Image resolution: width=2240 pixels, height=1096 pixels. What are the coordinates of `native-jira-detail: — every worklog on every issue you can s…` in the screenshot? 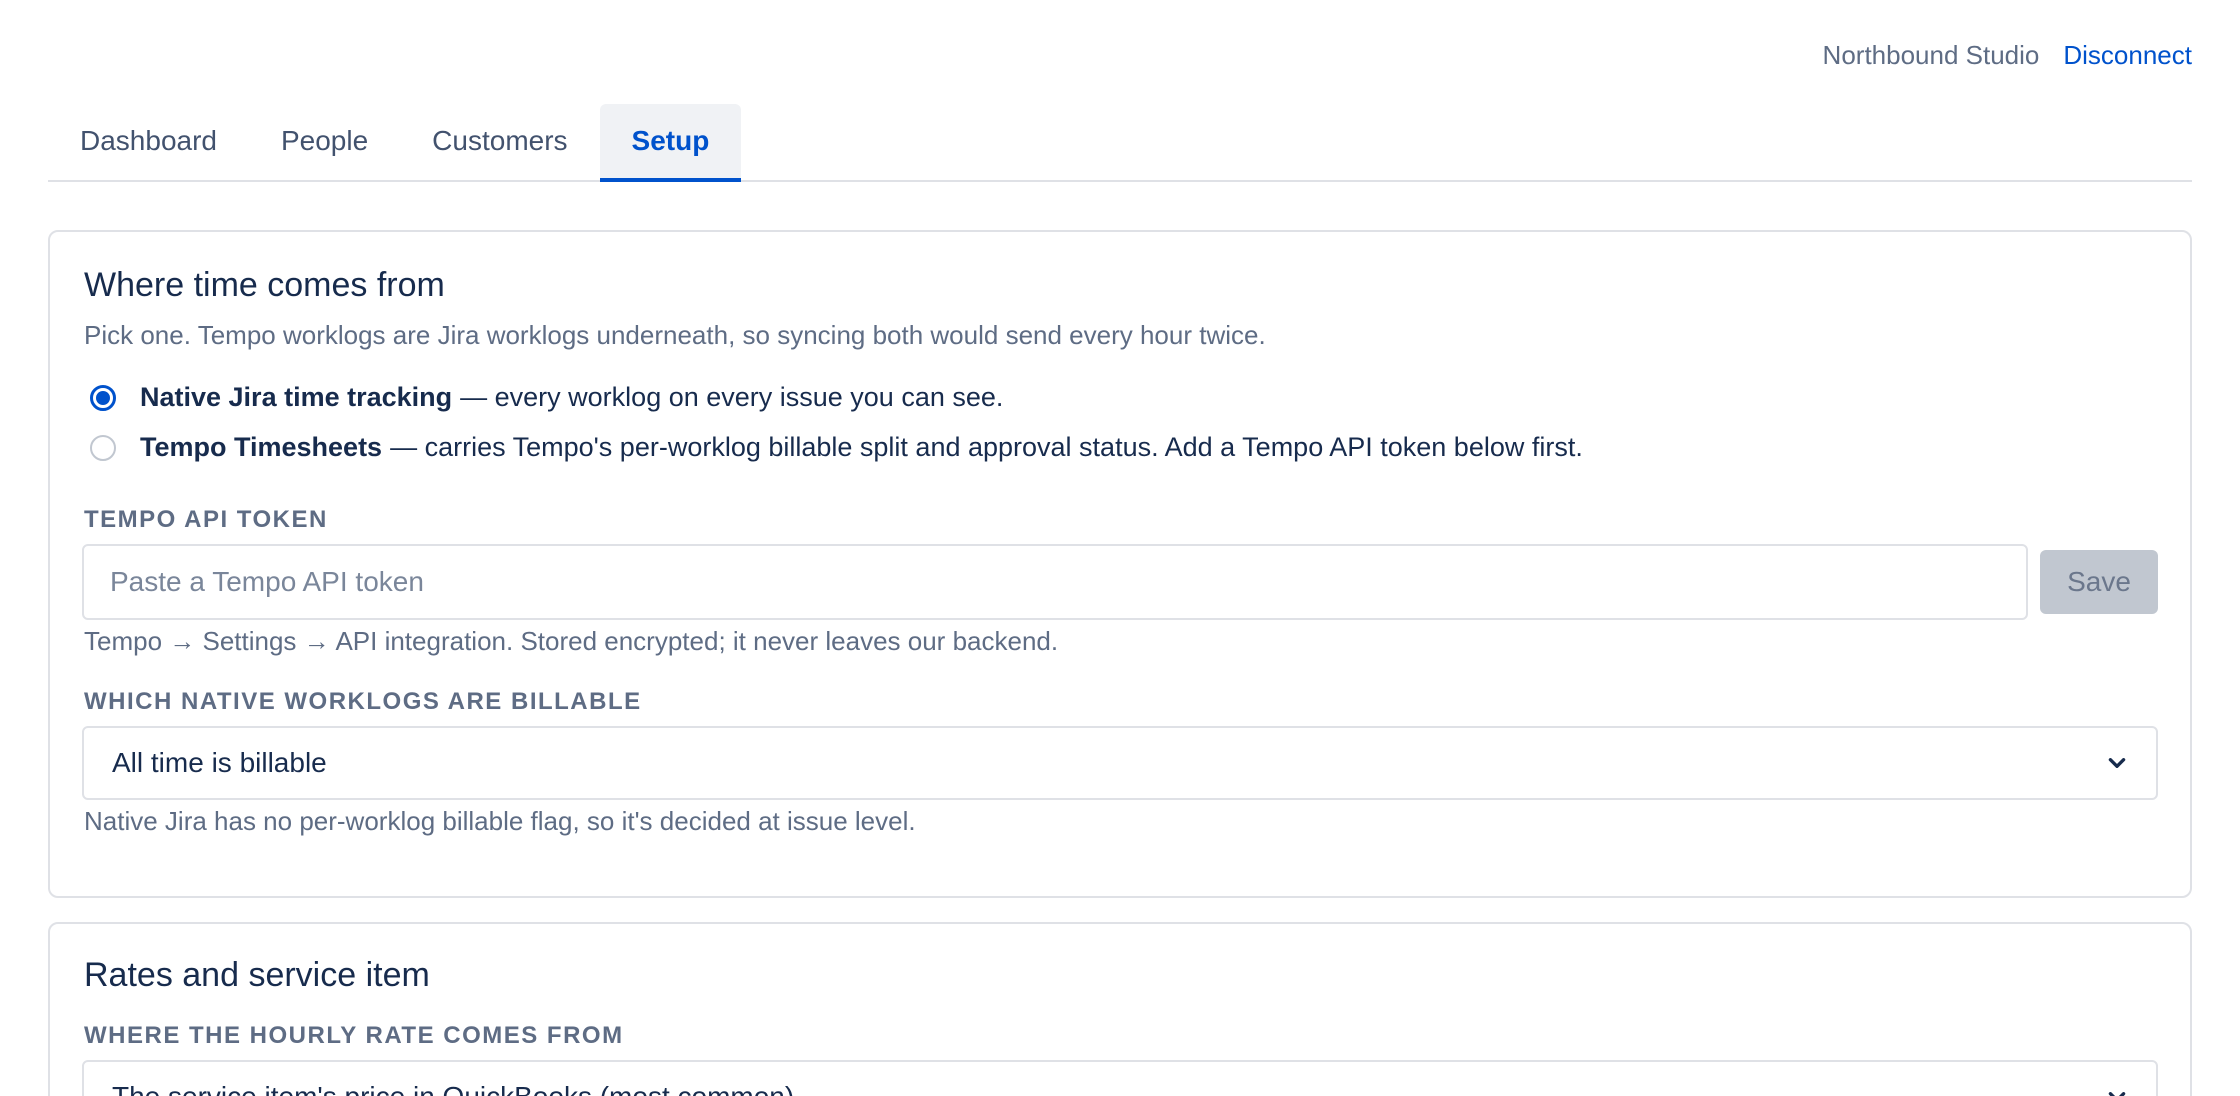 It's located at (732, 397).